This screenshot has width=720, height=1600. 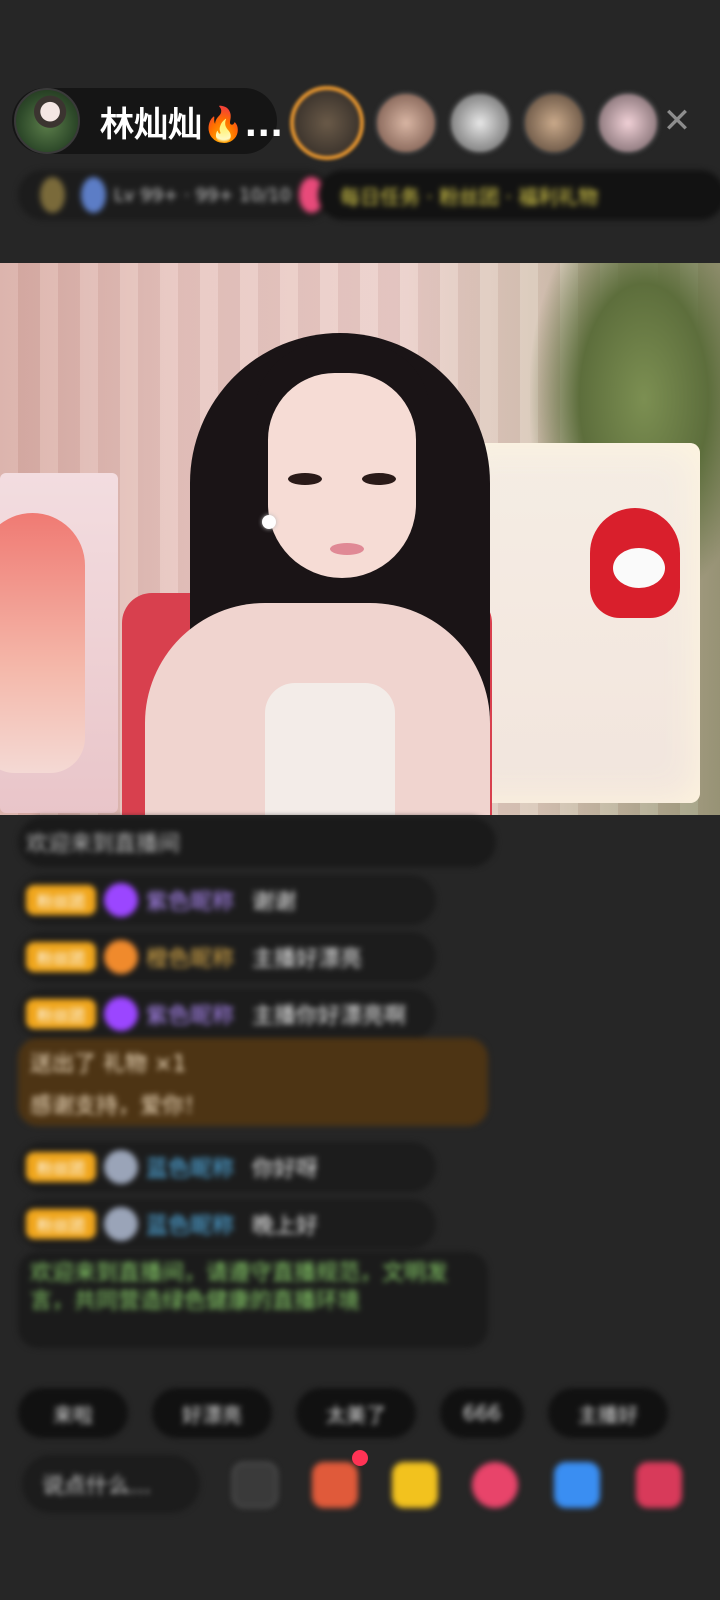 What do you see at coordinates (608, 1413) in the screenshot?
I see `quick-reply-chip: 主播好` at bounding box center [608, 1413].